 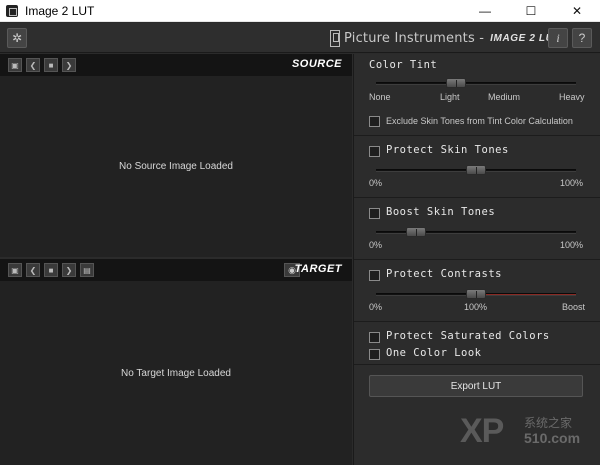 I want to click on protect-contrasts-boost-range, so click(x=526, y=294).